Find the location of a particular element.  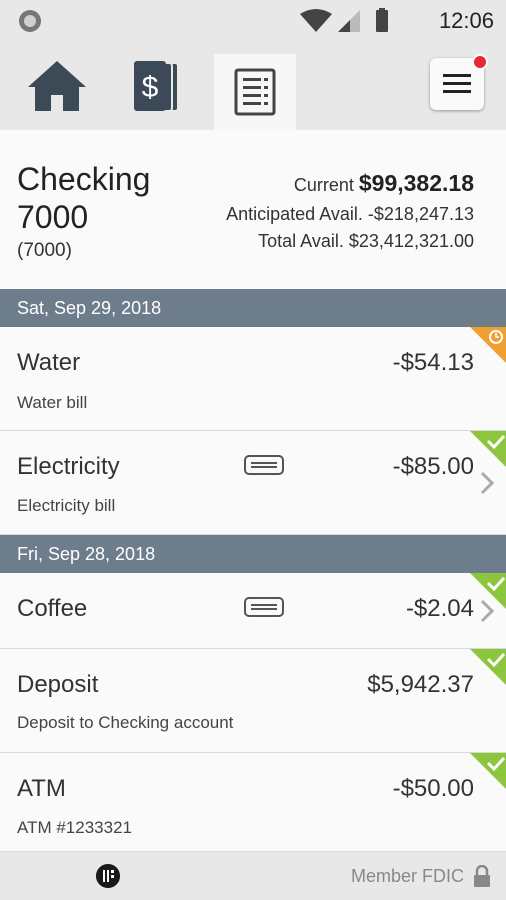

menu-button is located at coordinates (459, 82).